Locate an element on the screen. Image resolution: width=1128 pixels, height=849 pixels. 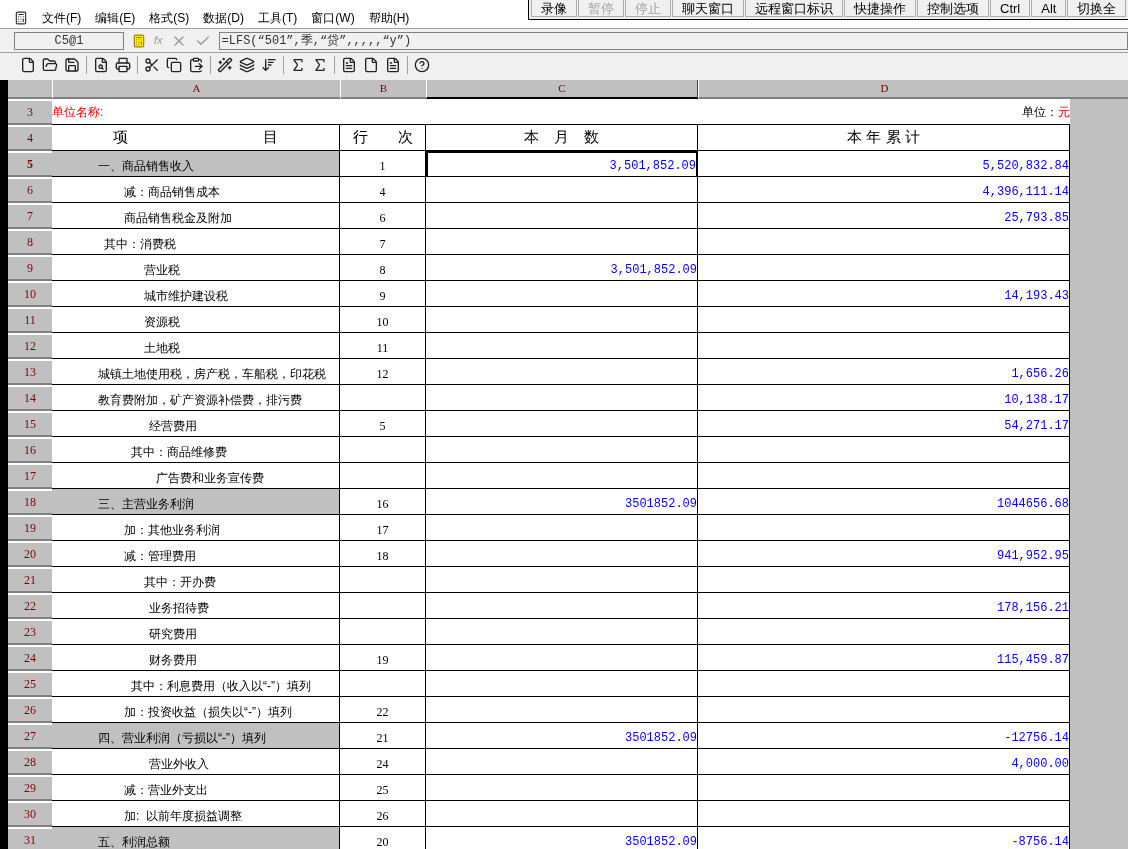
layers-icon is located at coordinates (247, 64).